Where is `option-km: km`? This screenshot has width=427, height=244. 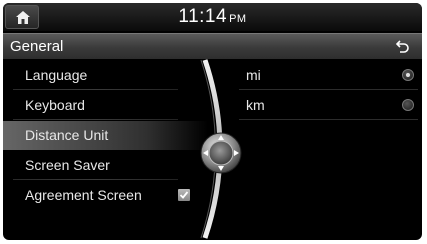
option-km: km is located at coordinates (328, 105).